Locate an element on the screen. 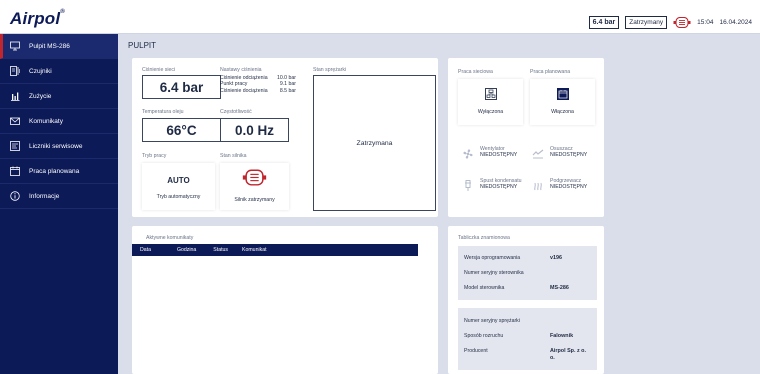 This screenshot has height=374, width=760. device-drain: Spust kondensatu NIEDOSTĘPNY is located at coordinates (501, 184).